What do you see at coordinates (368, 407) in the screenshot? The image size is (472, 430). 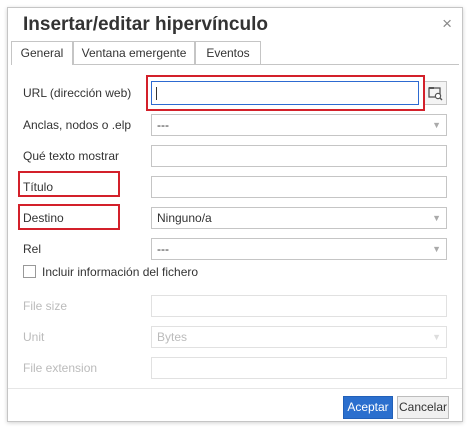 I see `accept-button: Aceptar` at bounding box center [368, 407].